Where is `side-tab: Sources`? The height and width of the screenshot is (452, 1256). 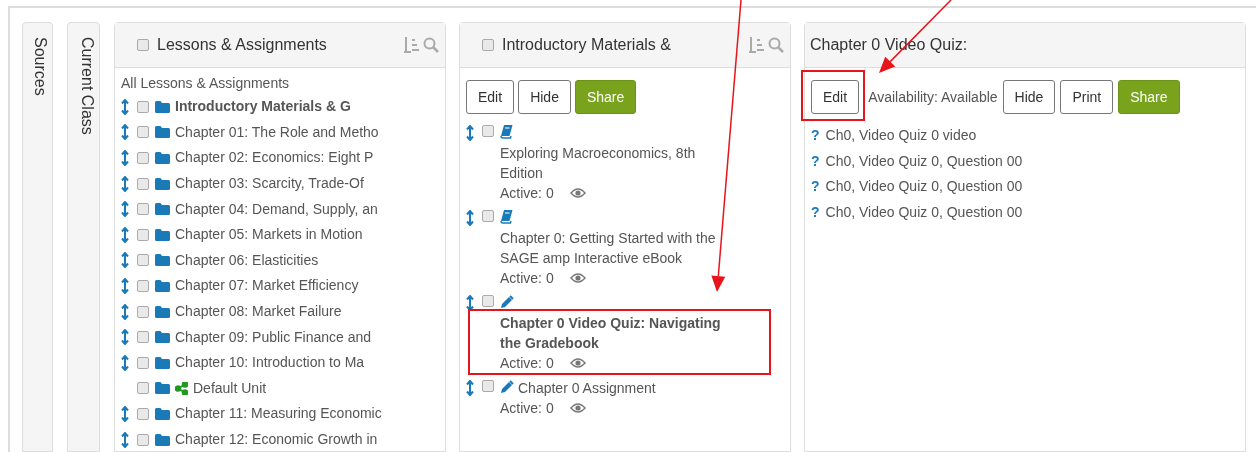 side-tab: Sources is located at coordinates (37, 237).